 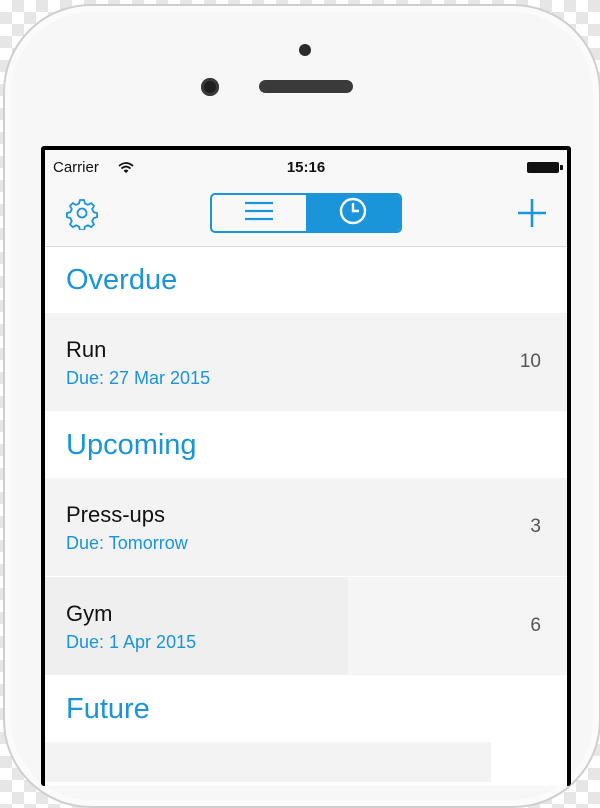 I want to click on schedule-view-segment, so click(x=353, y=213).